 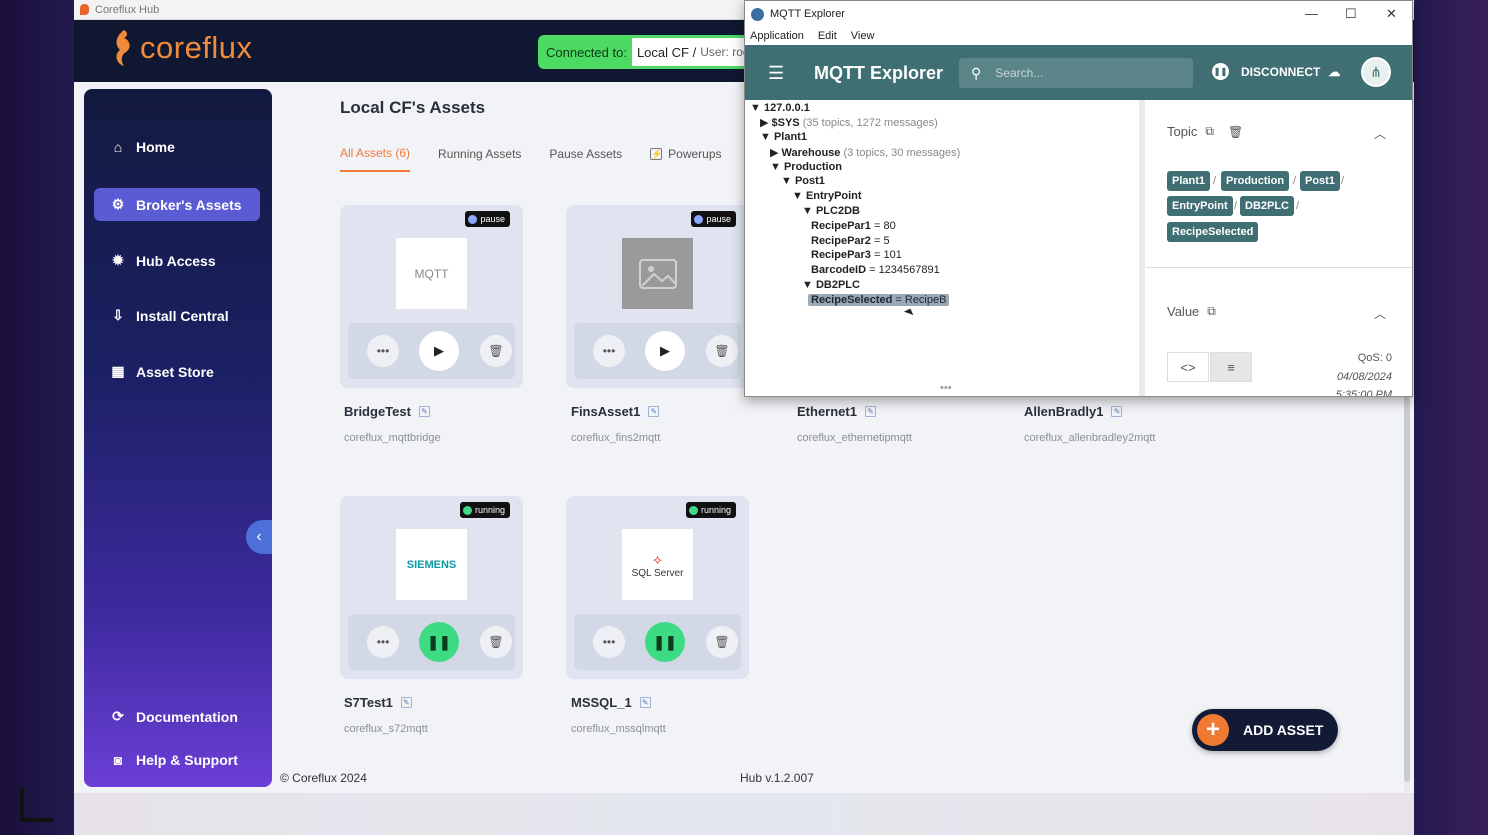 I want to click on menu-edit: Edit, so click(x=827, y=36).